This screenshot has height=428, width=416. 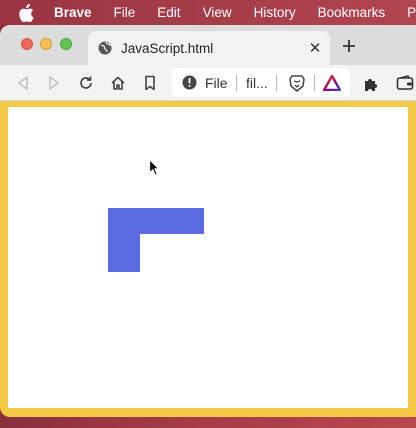 I want to click on minimize-window-button, so click(x=46, y=44).